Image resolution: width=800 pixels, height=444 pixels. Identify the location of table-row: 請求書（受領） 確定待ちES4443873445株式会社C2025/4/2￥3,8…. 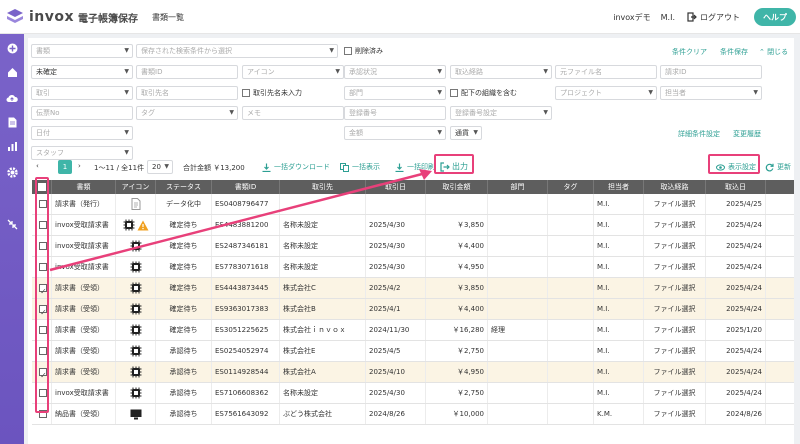
(413, 288).